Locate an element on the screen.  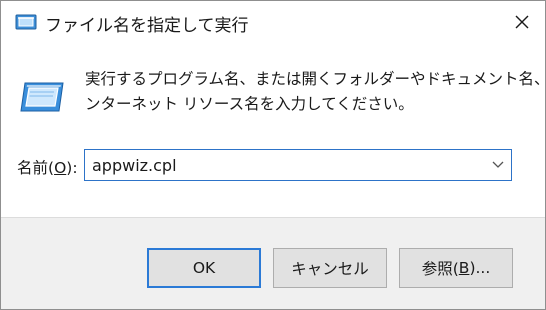
close-button is located at coordinates (522, 22).